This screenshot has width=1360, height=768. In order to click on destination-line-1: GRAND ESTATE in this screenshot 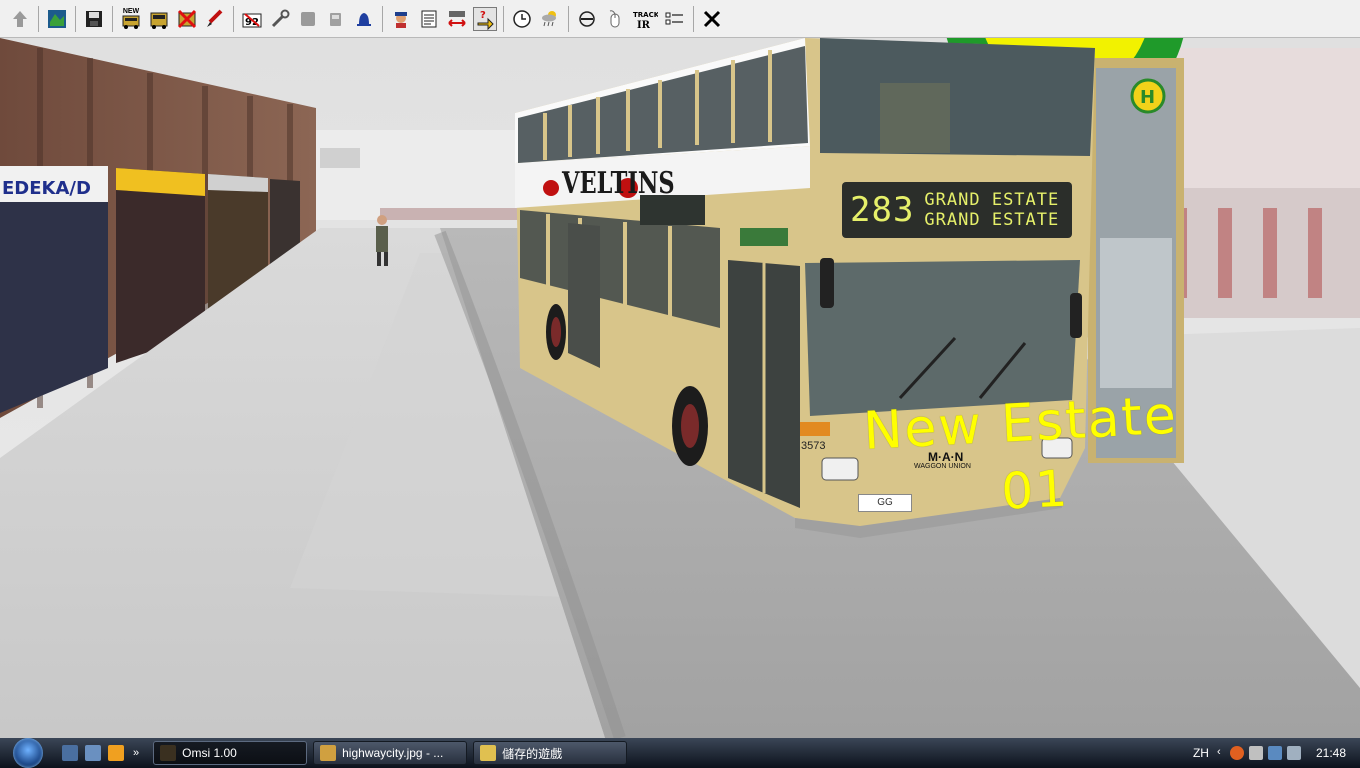, I will do `click(992, 200)`.